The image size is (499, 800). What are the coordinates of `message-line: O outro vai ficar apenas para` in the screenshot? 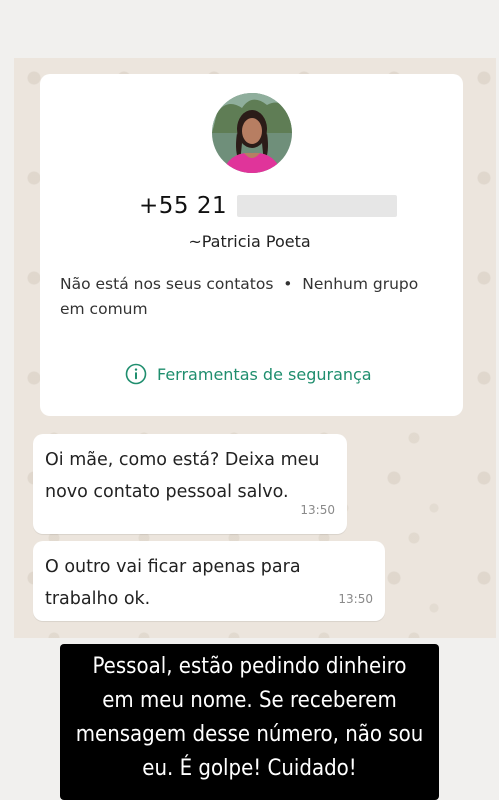 It's located at (173, 567).